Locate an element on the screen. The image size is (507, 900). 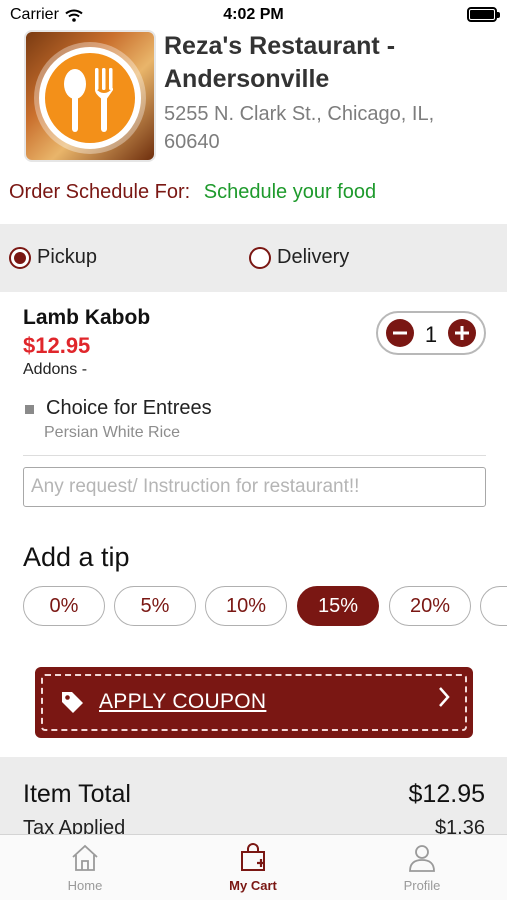
battery-icon is located at coordinates (483, 14).